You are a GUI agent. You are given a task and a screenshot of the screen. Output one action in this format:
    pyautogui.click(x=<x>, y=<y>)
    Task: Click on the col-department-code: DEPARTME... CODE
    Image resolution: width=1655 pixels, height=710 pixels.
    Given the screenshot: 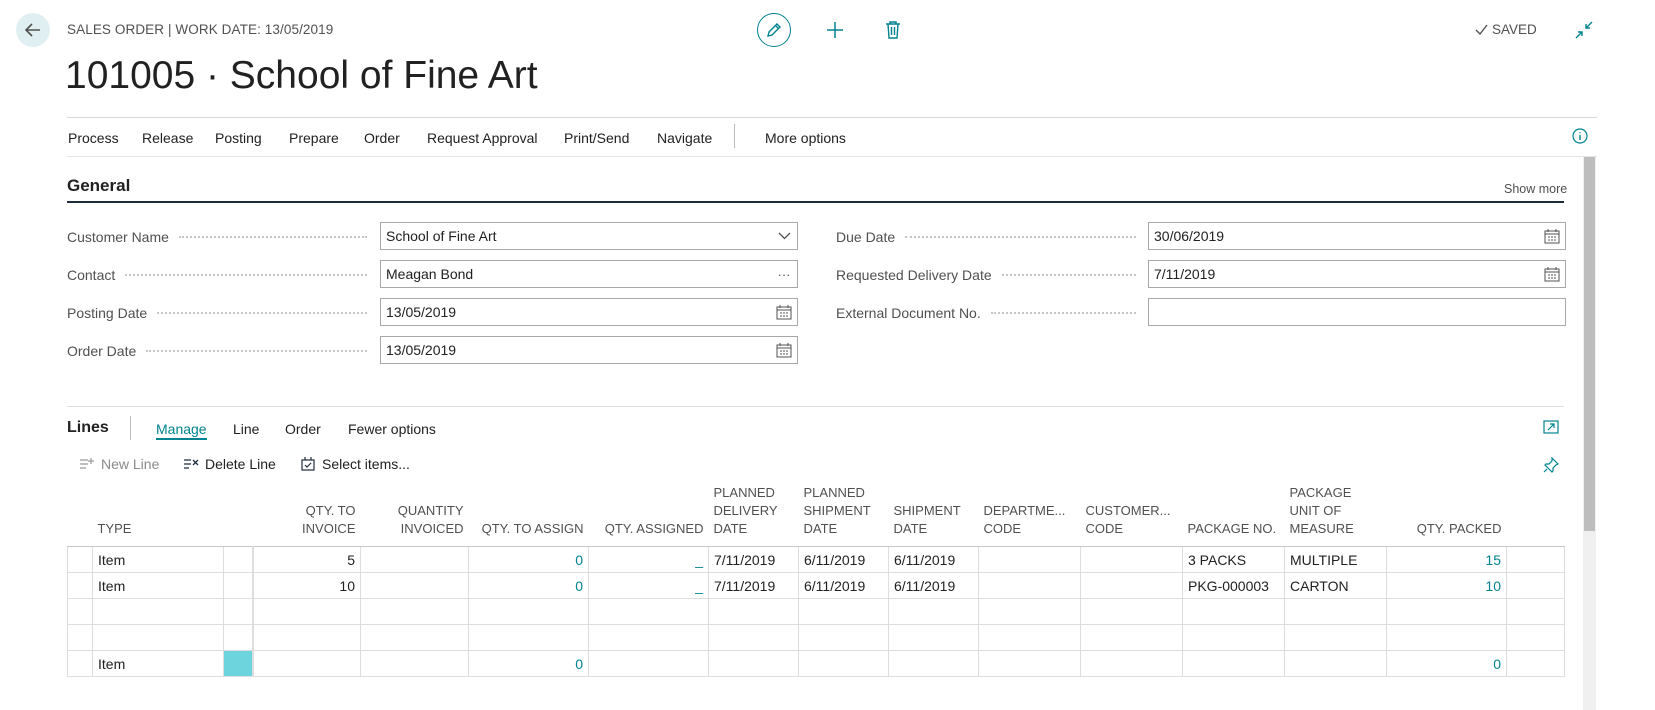 What is the action you would take?
    pyautogui.click(x=1029, y=515)
    